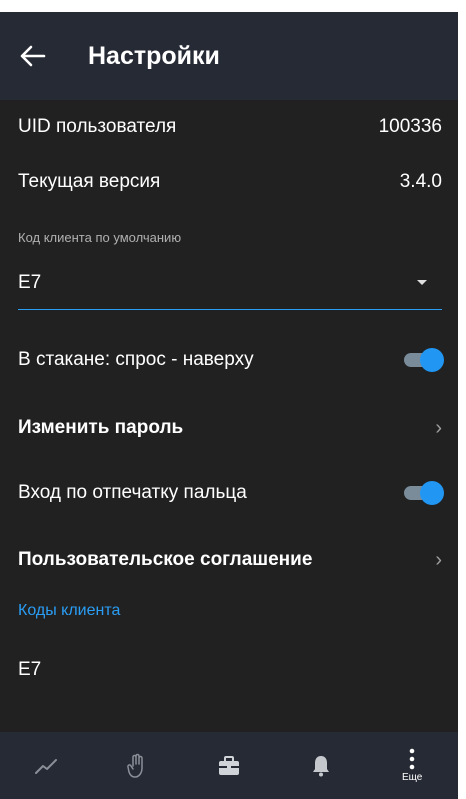  I want to click on orderbook-row: В стакане: спрос - наверху, so click(229, 360).